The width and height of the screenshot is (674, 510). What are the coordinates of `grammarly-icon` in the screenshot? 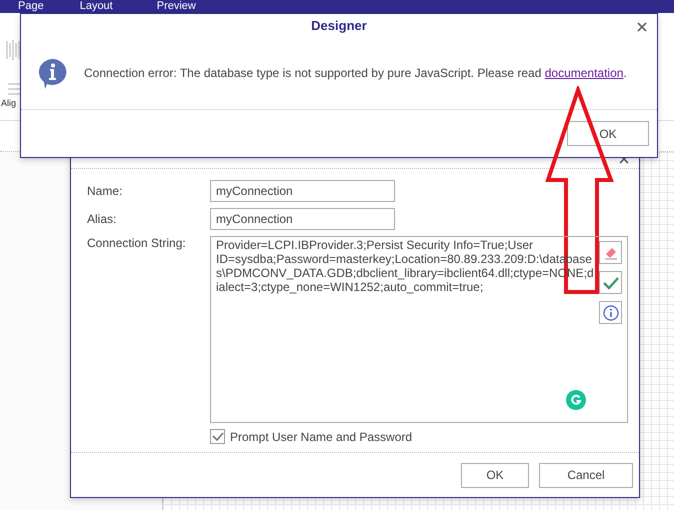 It's located at (576, 400).